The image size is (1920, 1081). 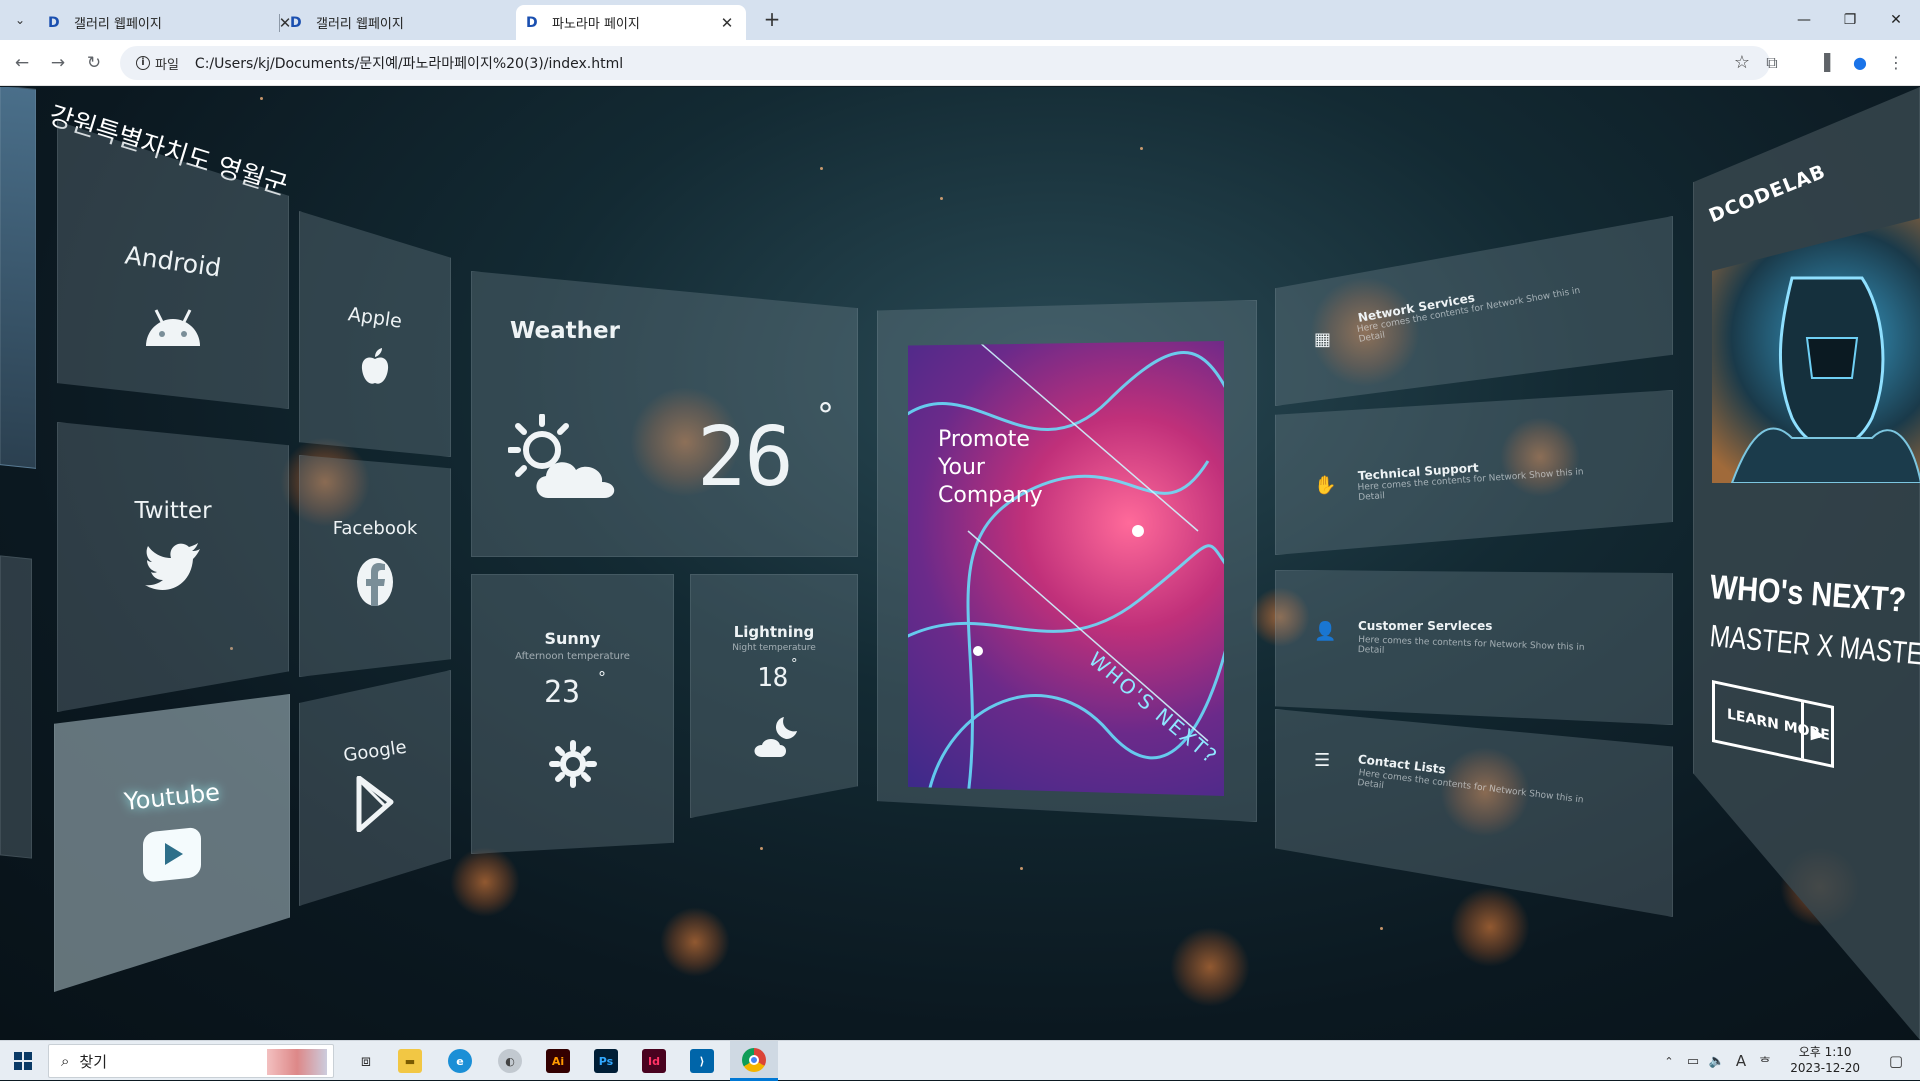 I want to click on apple-panel: Apple, so click(x=375, y=334).